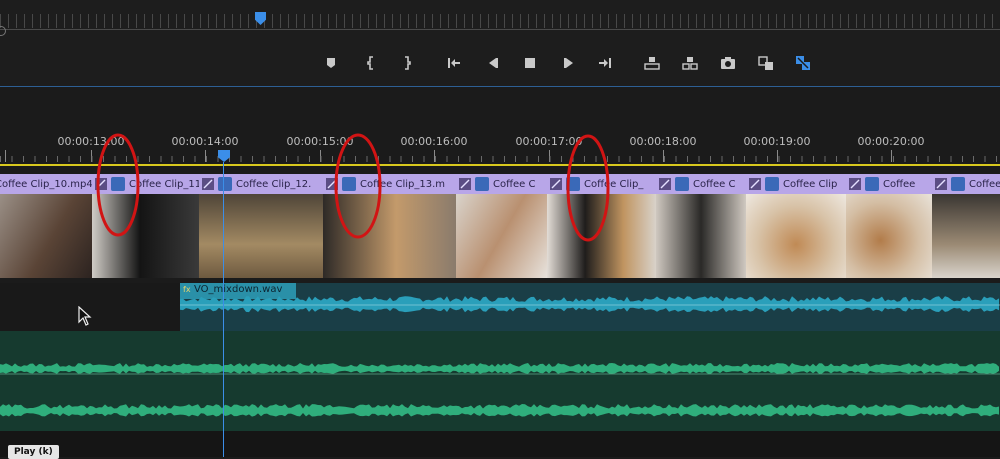 The height and width of the screenshot is (459, 1000). I want to click on timecode-label: 00:00:13:00, so click(91, 141).